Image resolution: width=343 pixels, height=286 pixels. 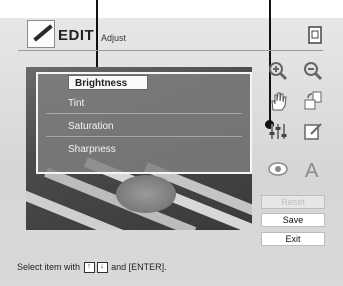 What do you see at coordinates (144, 127) in the screenshot?
I see `menu-item-saturation: Saturation` at bounding box center [144, 127].